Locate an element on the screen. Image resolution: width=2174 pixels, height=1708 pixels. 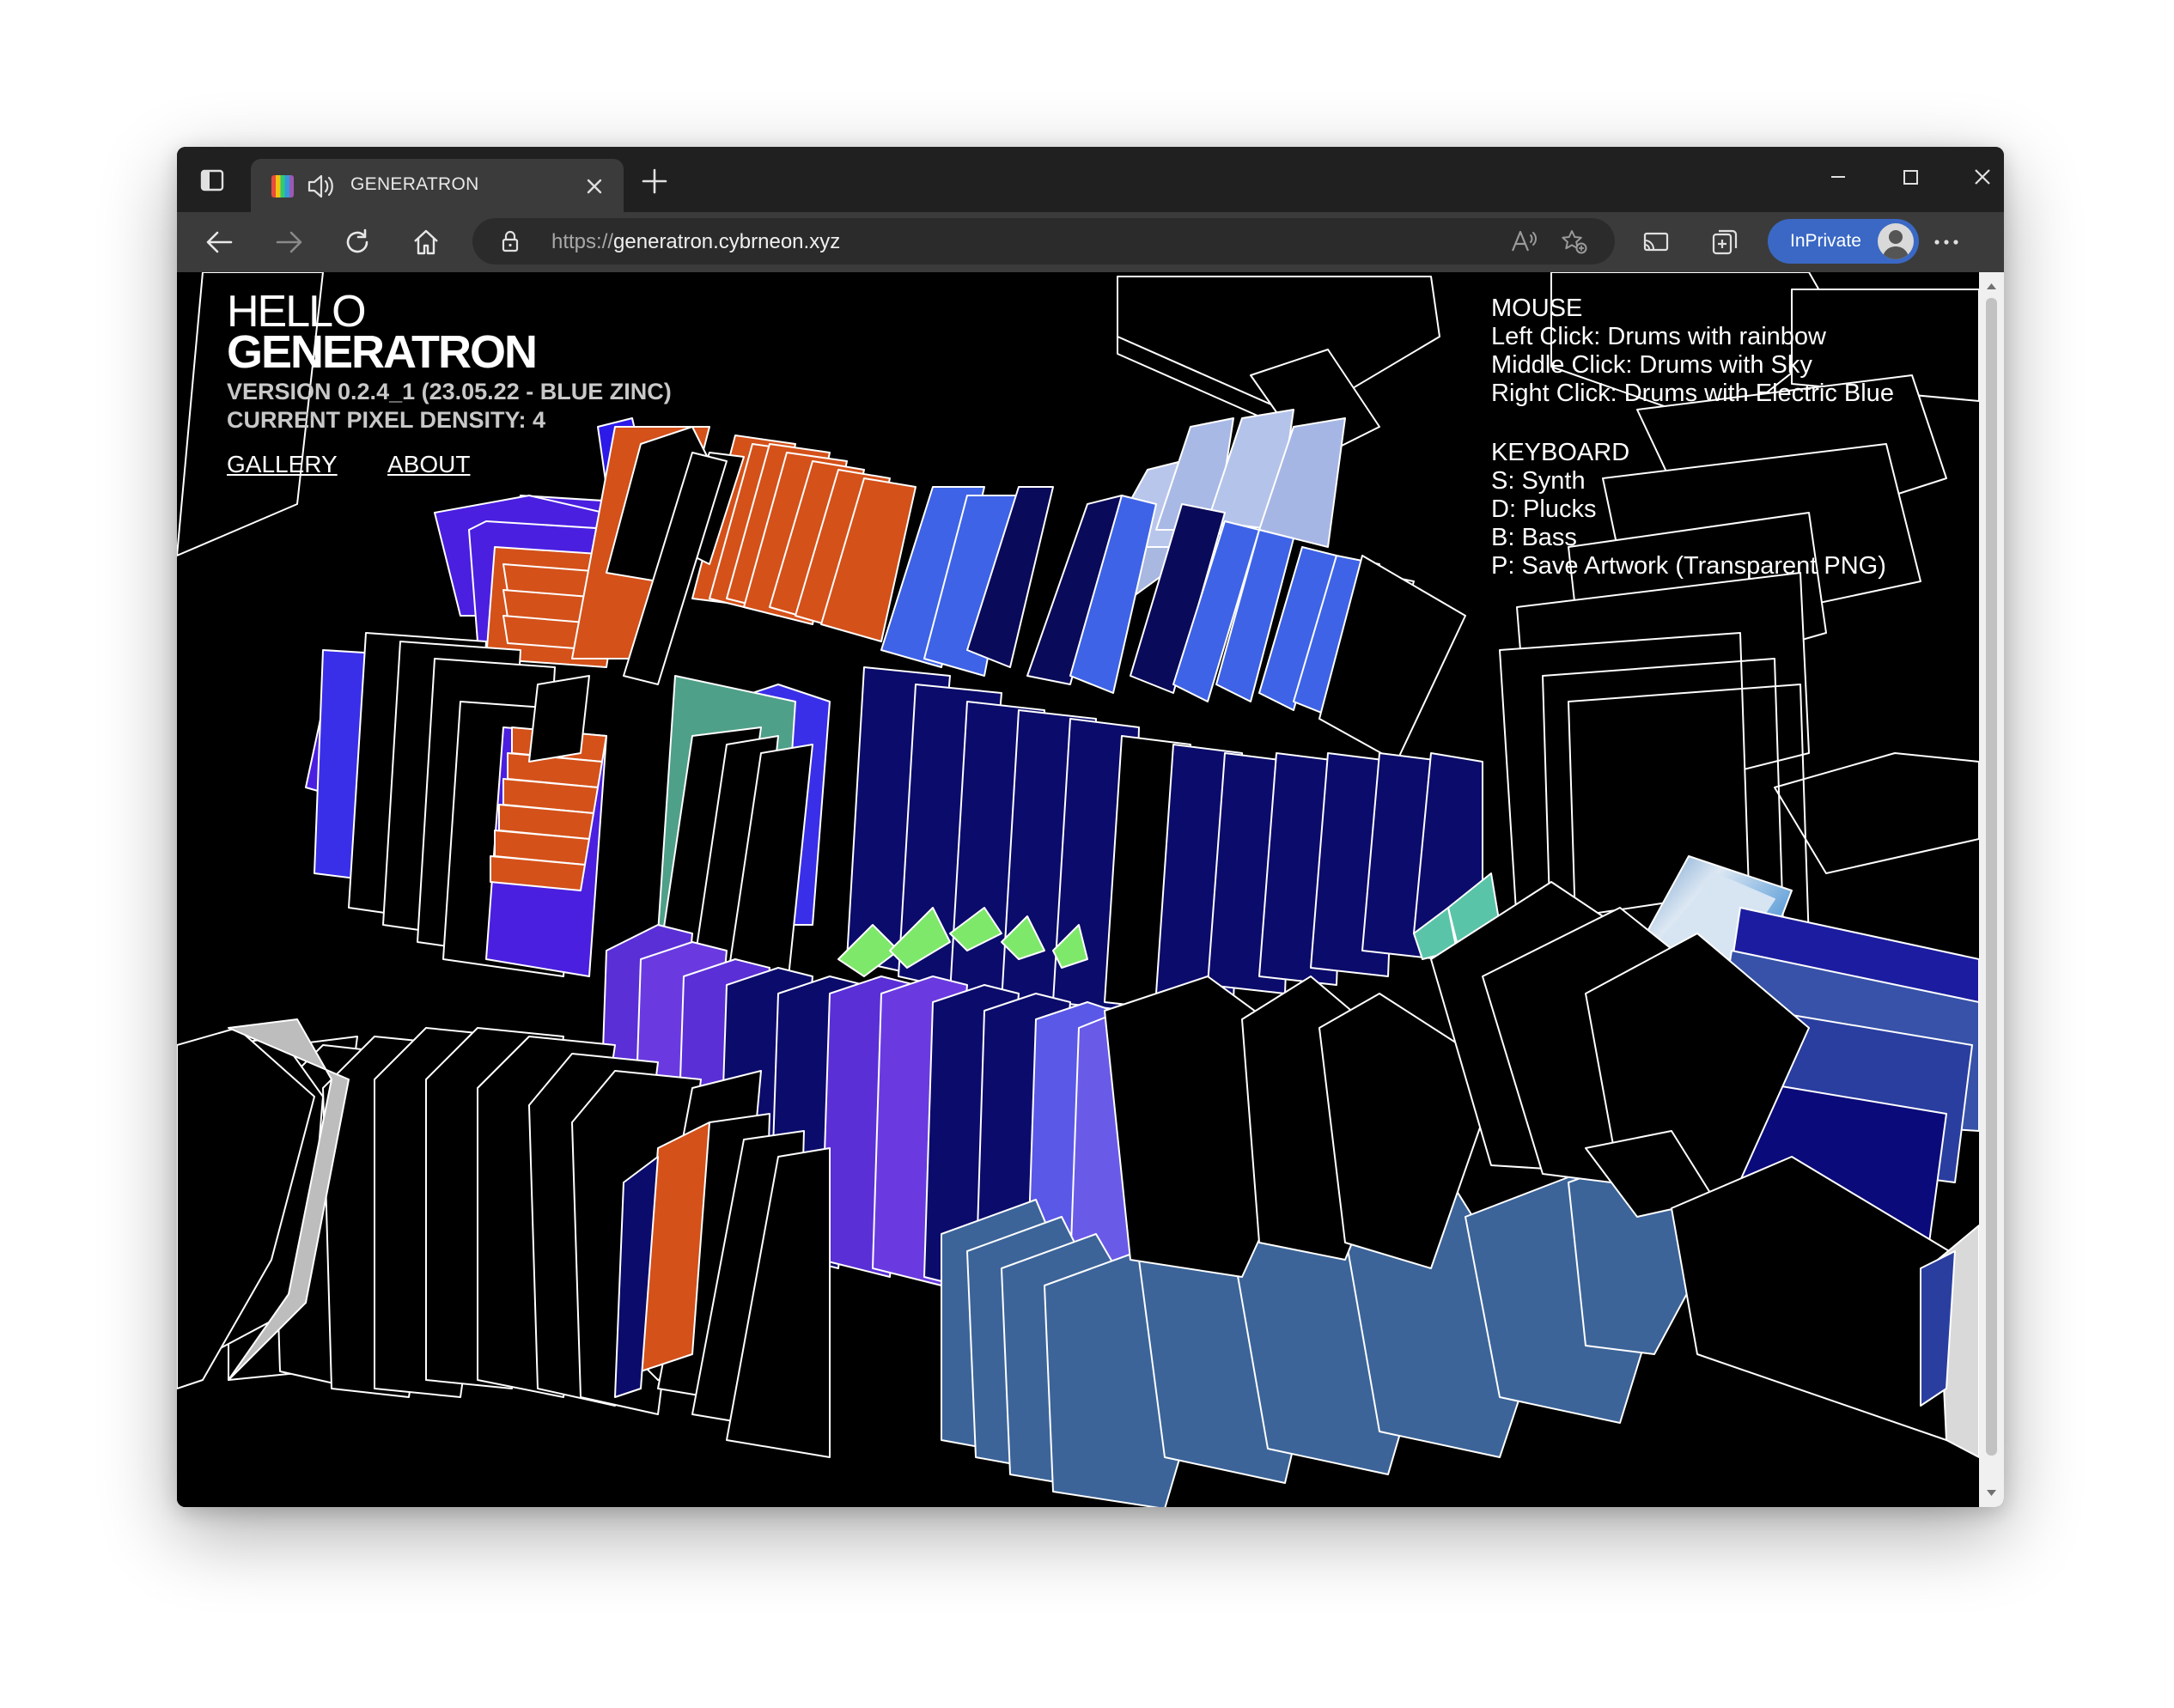
home-button is located at coordinates (426, 242).